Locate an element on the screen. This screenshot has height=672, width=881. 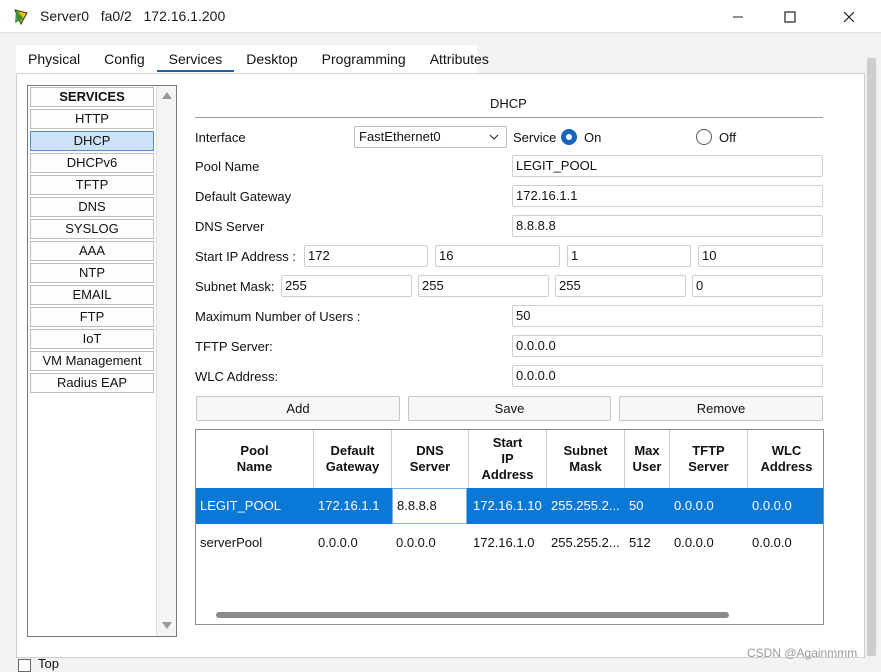
service-http: HTTP is located at coordinates (92, 119).